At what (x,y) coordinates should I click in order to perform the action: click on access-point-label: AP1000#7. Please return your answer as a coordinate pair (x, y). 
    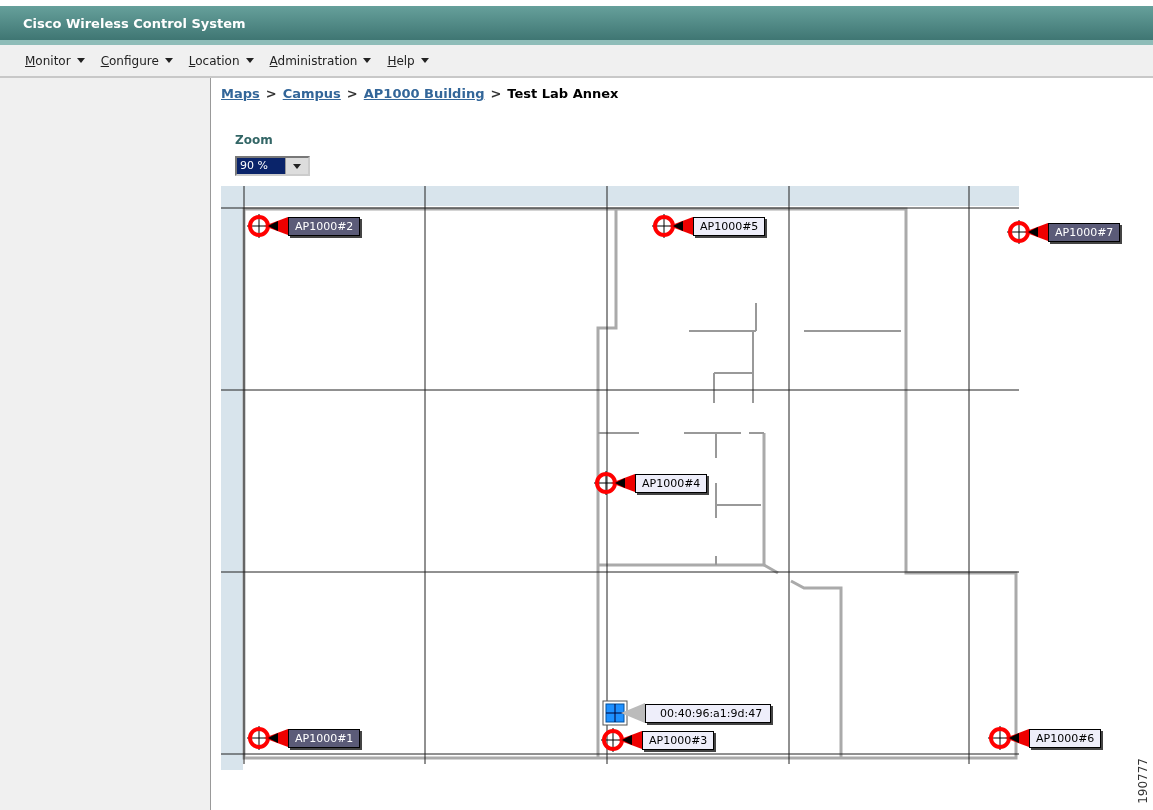
    Looking at the image, I should click on (1084, 232).